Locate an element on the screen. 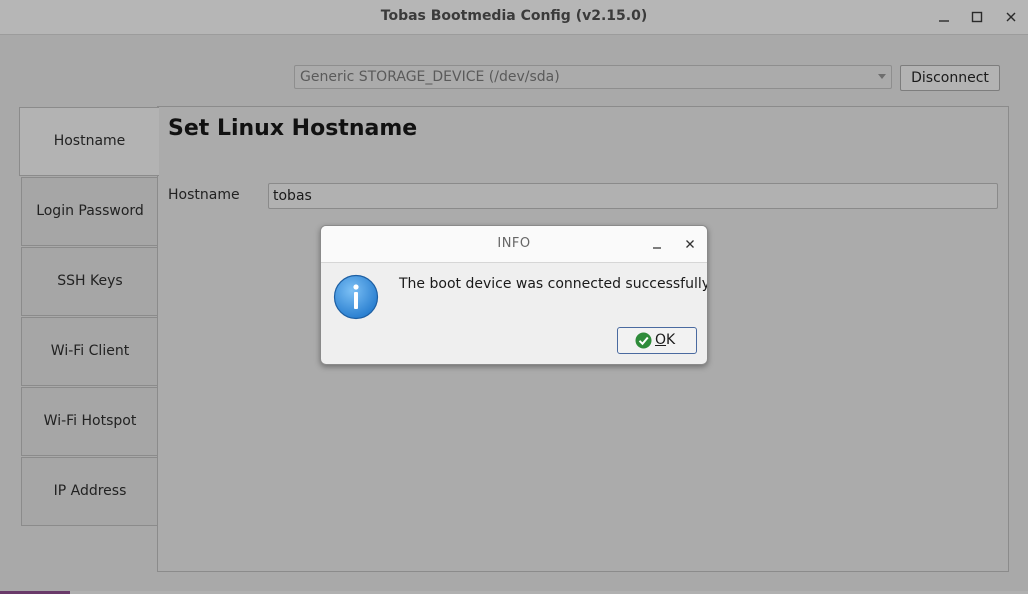 The image size is (1028, 594). check-circle-icon is located at coordinates (643, 340).